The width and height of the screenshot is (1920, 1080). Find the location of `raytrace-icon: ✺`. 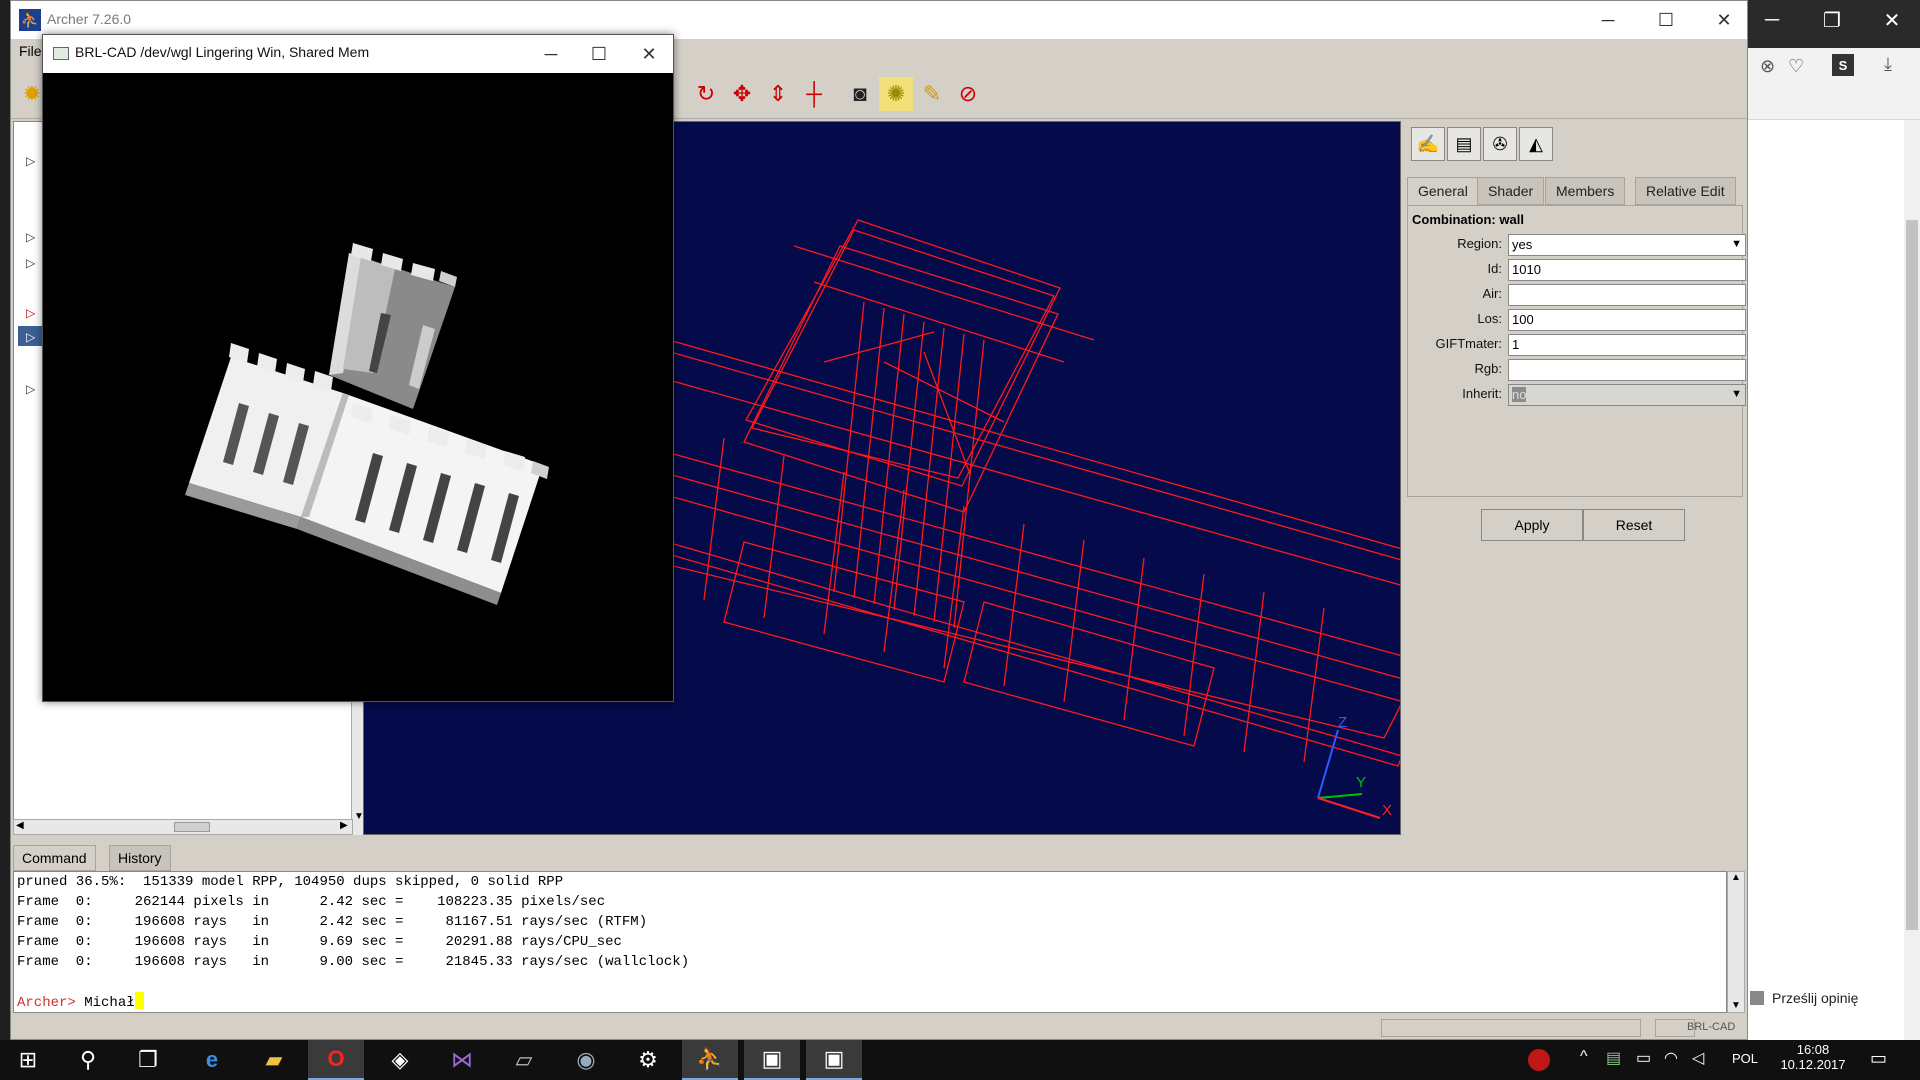

raytrace-icon: ✺ is located at coordinates (896, 94).